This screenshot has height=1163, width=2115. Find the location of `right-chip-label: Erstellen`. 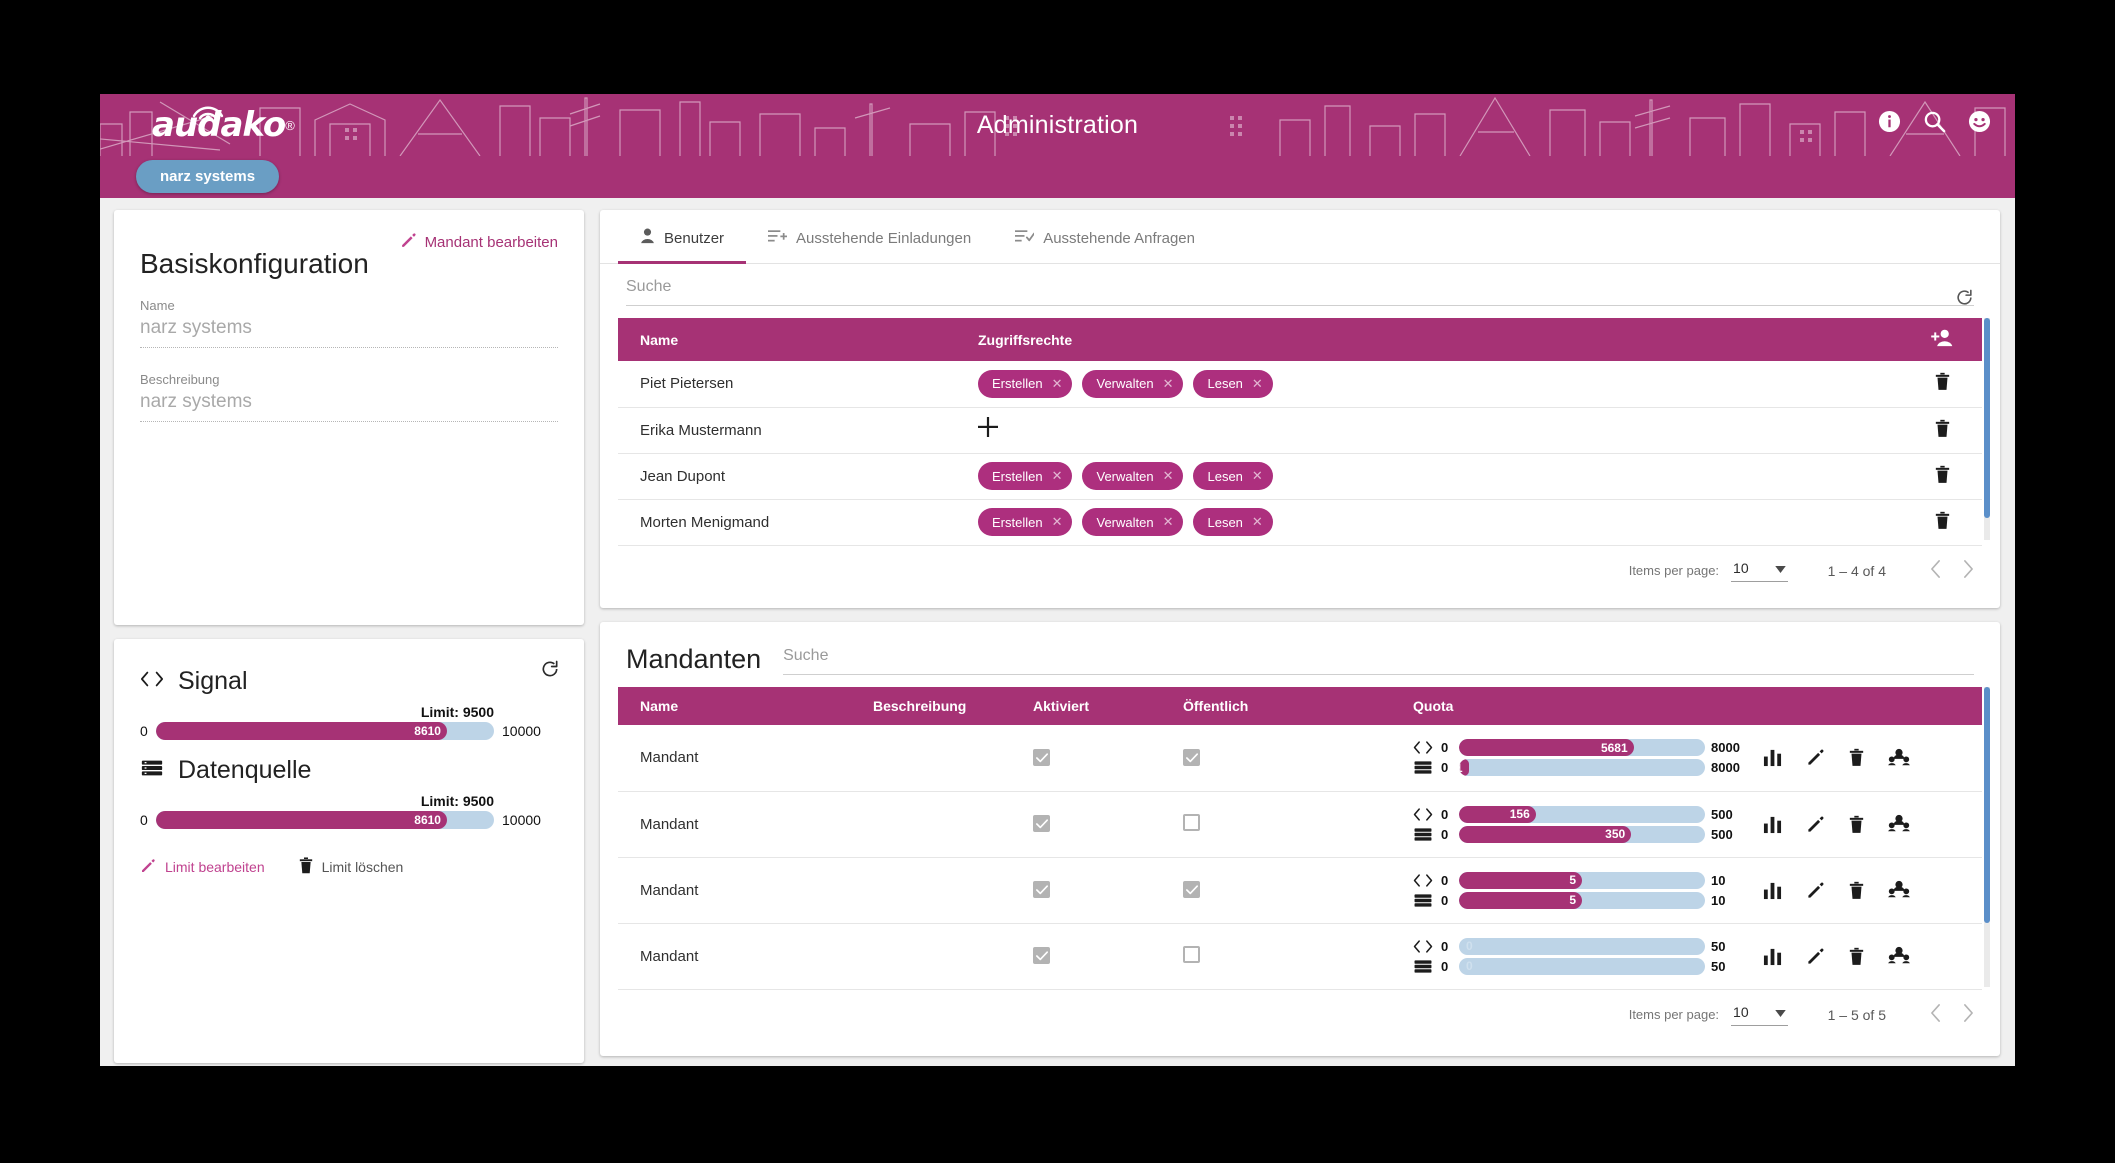

right-chip-label: Erstellen is located at coordinates (1017, 476).